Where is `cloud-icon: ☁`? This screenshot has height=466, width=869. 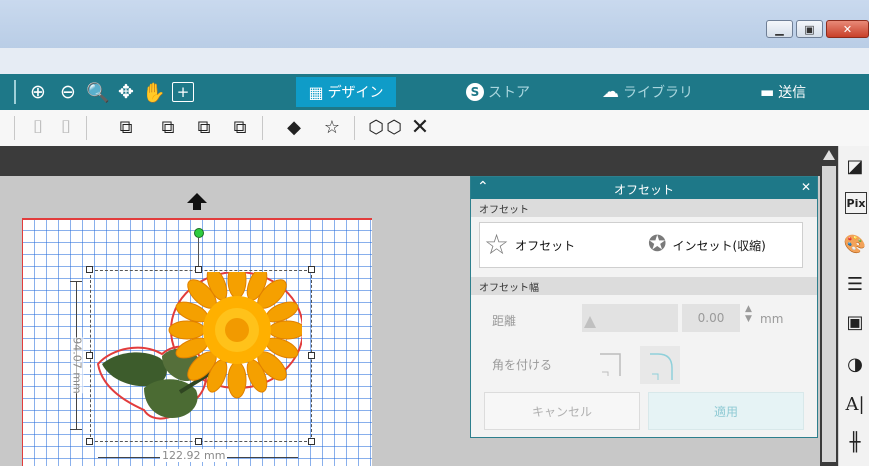
cloud-icon: ☁ is located at coordinates (610, 92).